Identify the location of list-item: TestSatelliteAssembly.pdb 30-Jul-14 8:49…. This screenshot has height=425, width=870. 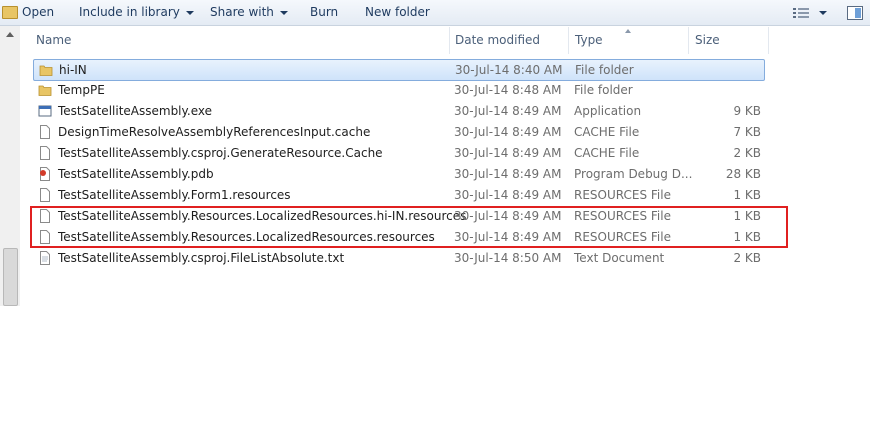
(398, 174).